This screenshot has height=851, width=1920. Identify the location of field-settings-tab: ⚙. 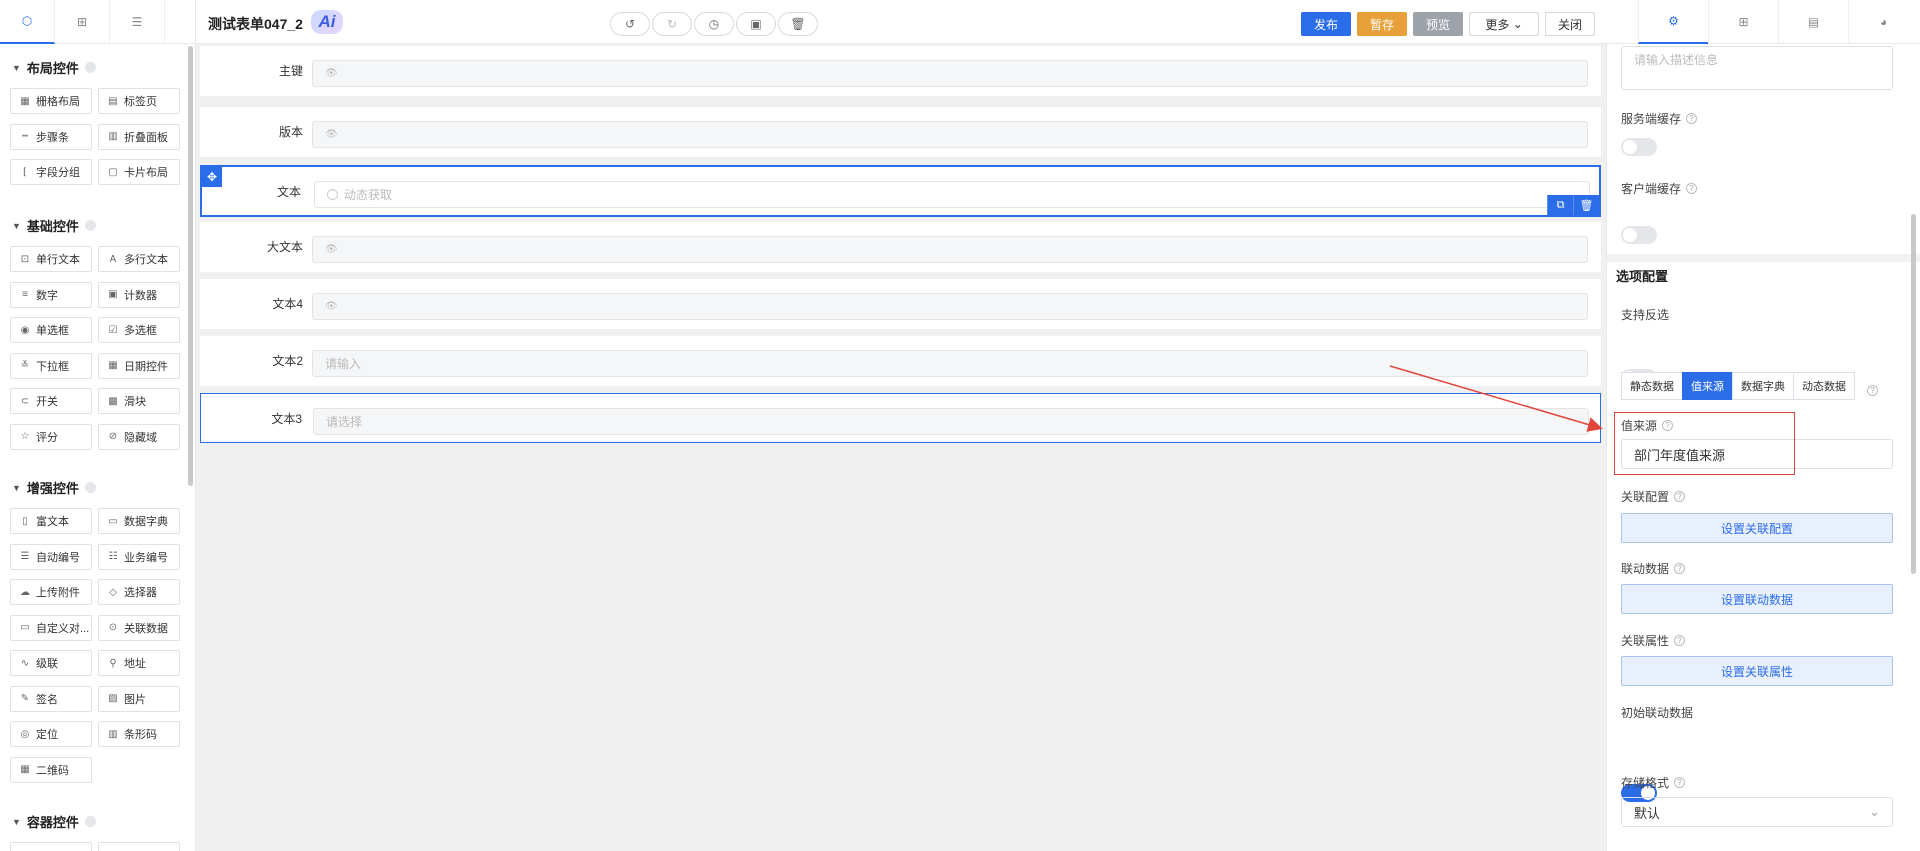
(1673, 22).